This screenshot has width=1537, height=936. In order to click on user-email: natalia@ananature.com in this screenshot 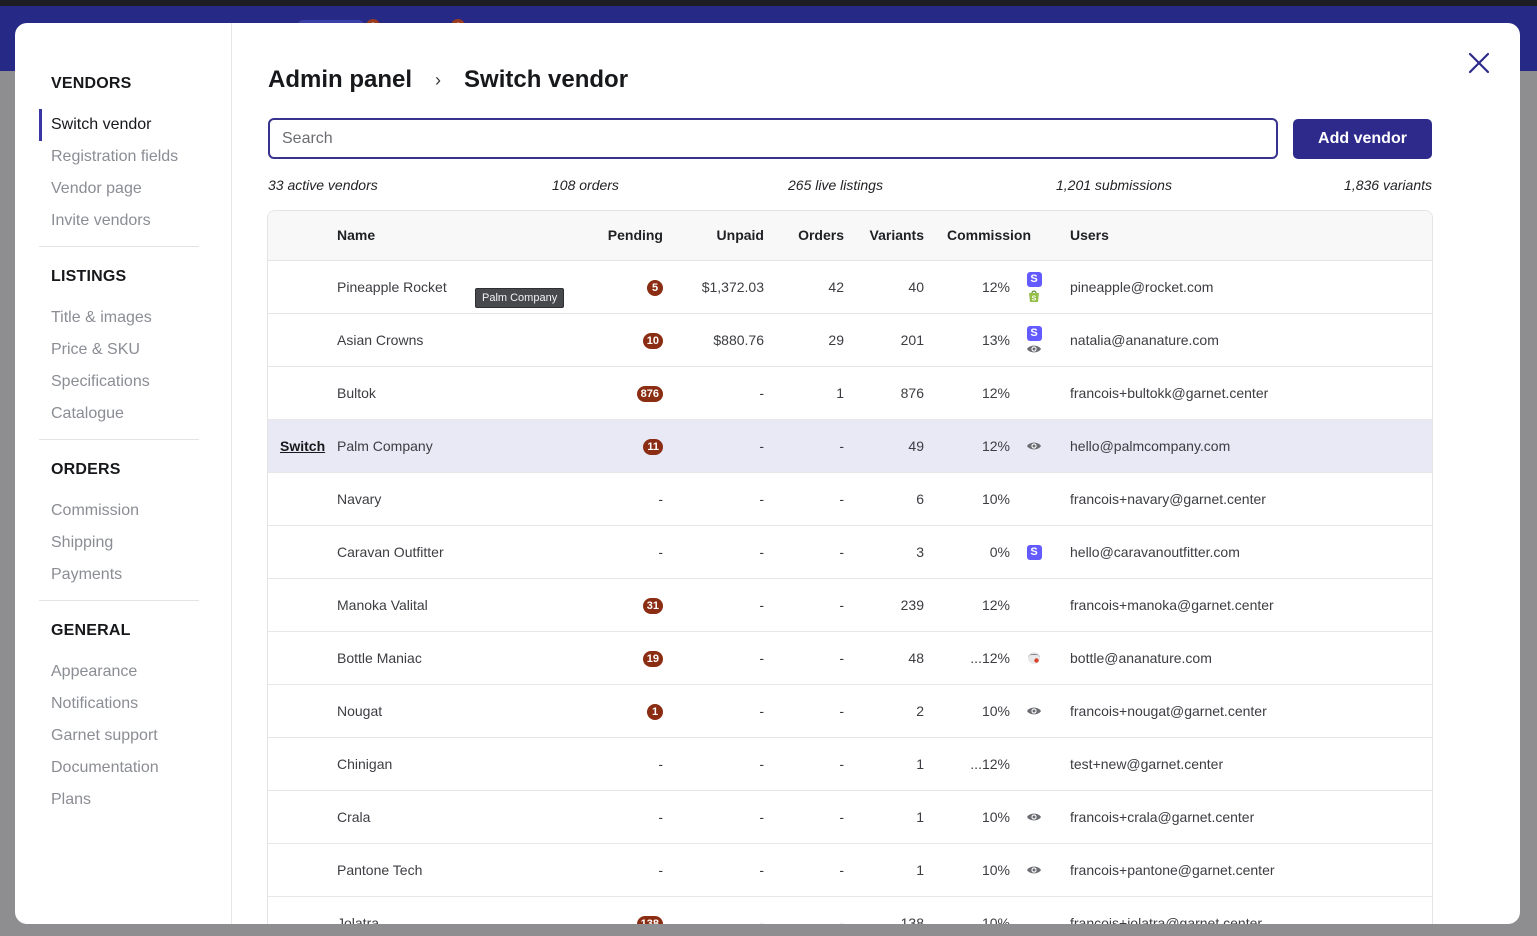, I will do `click(1144, 340)`.